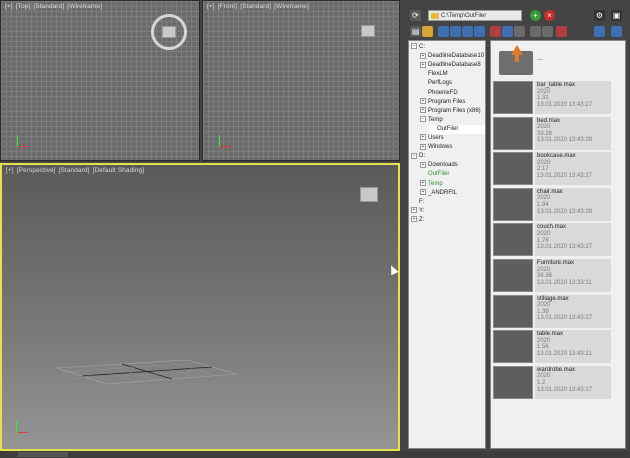 The height and width of the screenshot is (458, 630). Describe the element at coordinates (227, 6) in the screenshot. I see `viewport-view: [Front]` at that location.